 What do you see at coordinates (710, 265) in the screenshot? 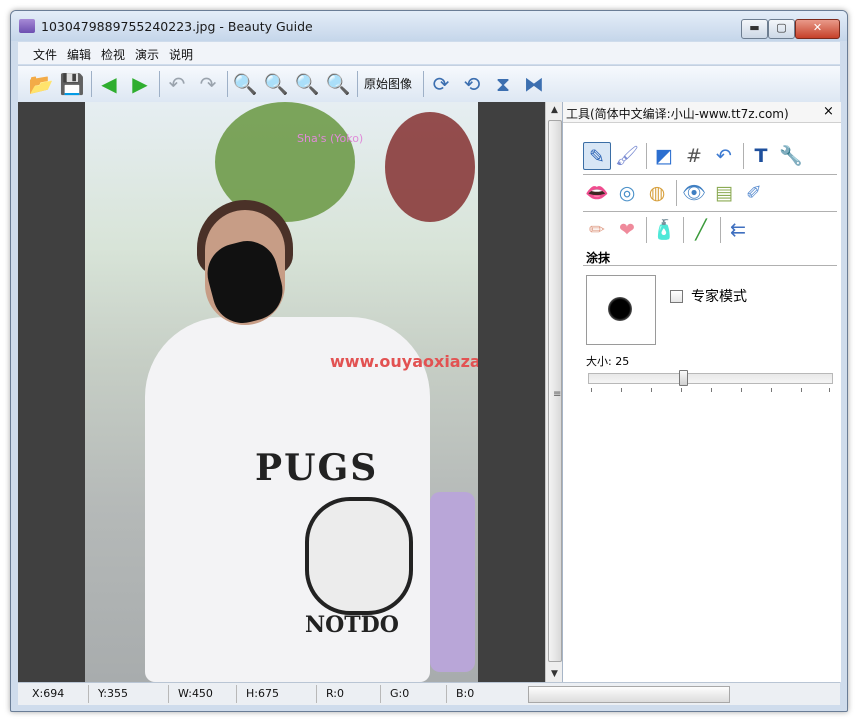
I see `section-divider` at bounding box center [710, 265].